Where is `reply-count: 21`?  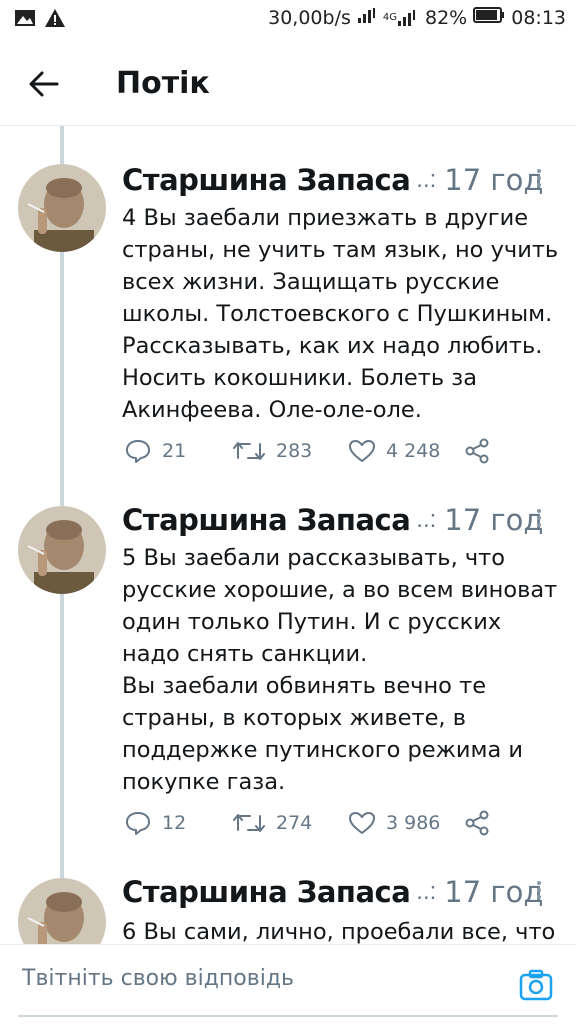
reply-count: 21 is located at coordinates (174, 451).